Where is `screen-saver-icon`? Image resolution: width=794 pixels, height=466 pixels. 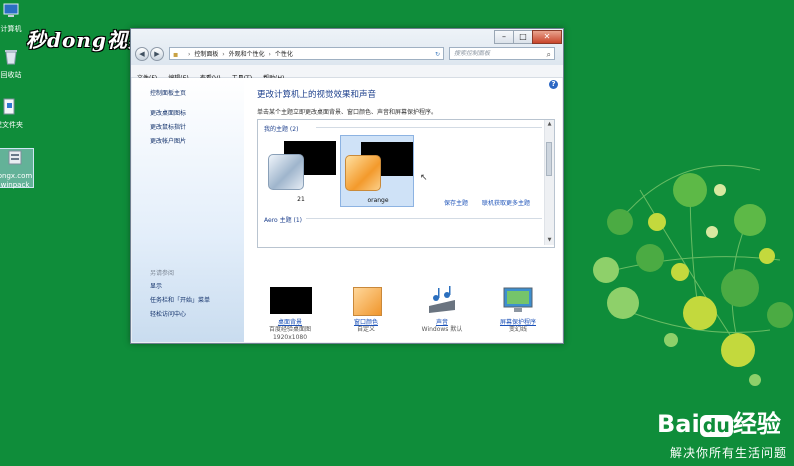 screen-saver-icon is located at coordinates (518, 299).